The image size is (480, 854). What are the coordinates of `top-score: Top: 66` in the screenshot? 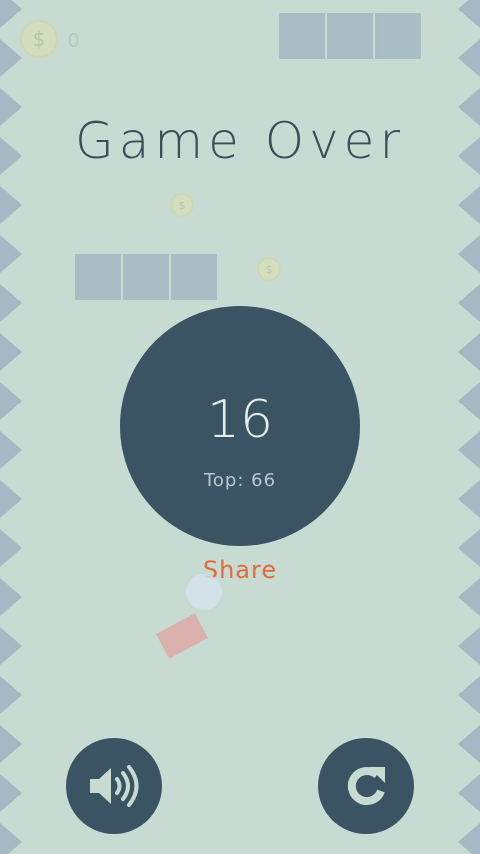 It's located at (240, 480).